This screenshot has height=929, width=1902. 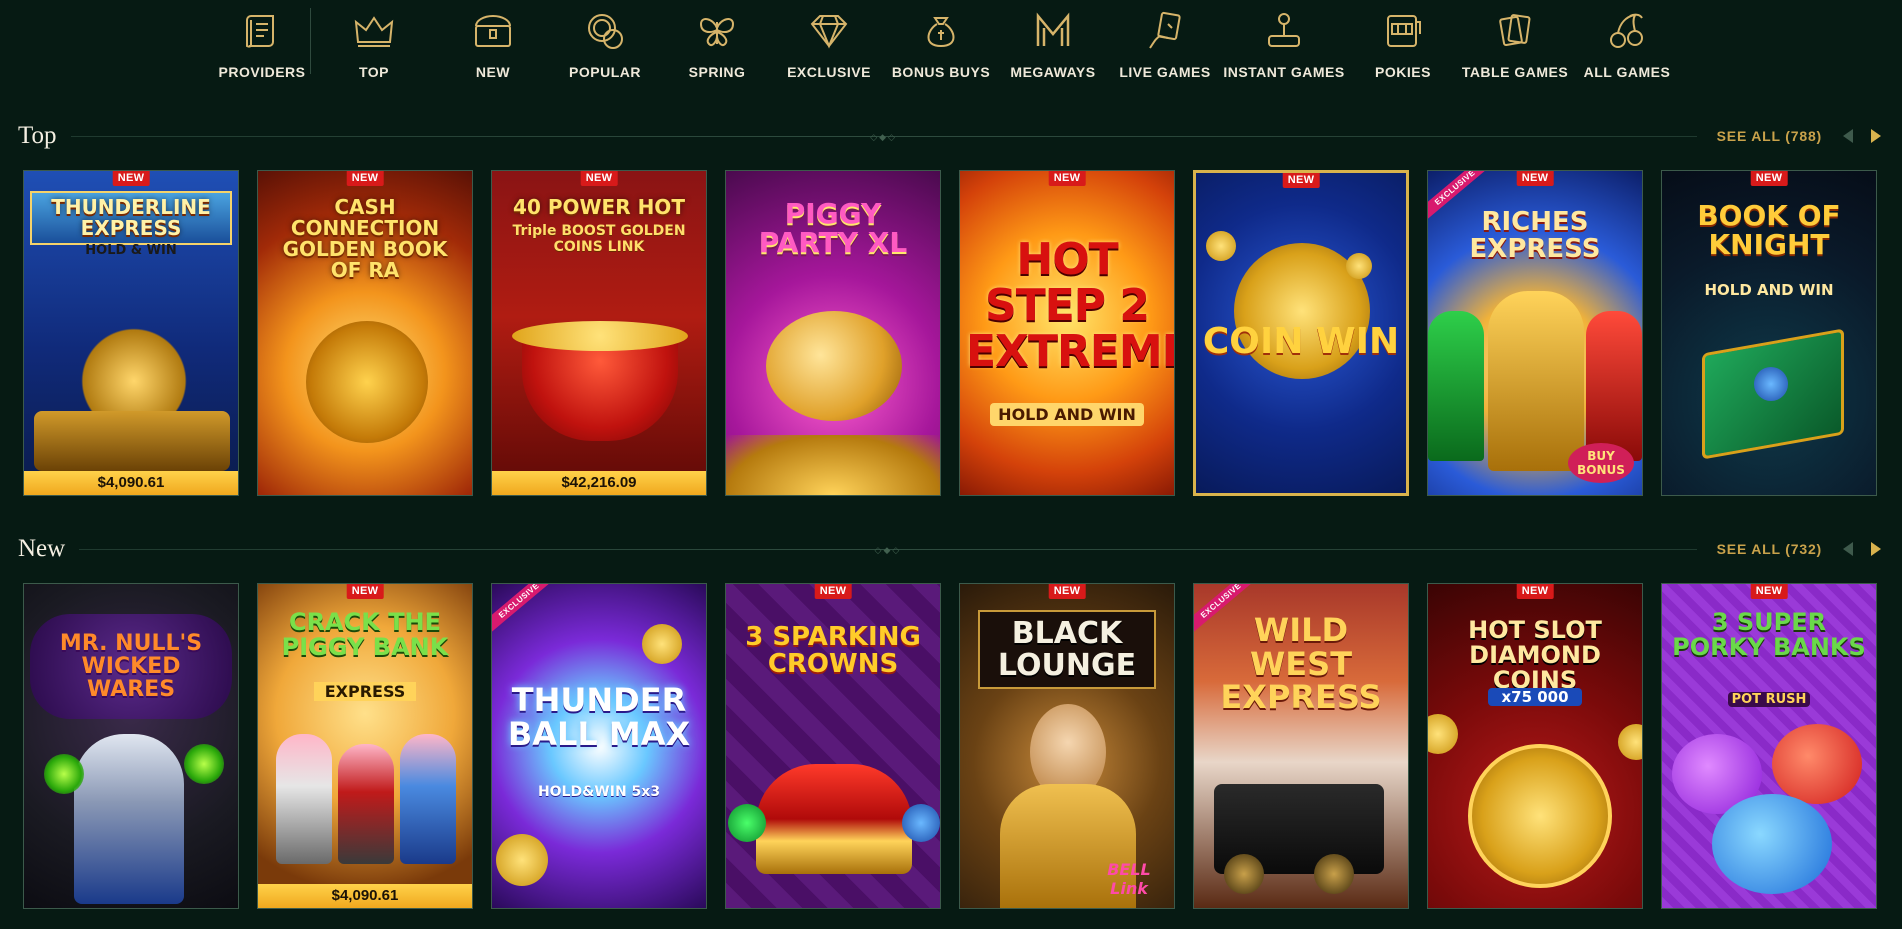 I want to click on see-all-link: SEE ALL (732), so click(x=1769, y=549).